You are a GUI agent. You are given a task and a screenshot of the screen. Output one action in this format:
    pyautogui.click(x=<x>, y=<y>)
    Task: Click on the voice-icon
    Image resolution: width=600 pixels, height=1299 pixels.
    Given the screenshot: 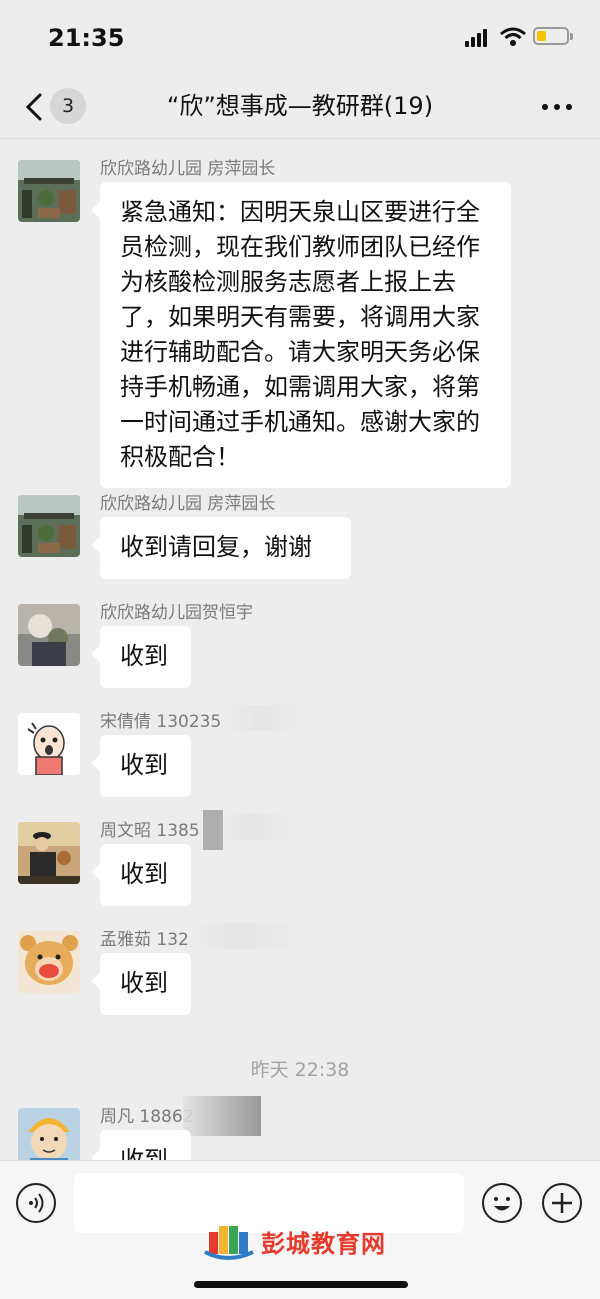 What is the action you would take?
    pyautogui.click(x=36, y=1203)
    